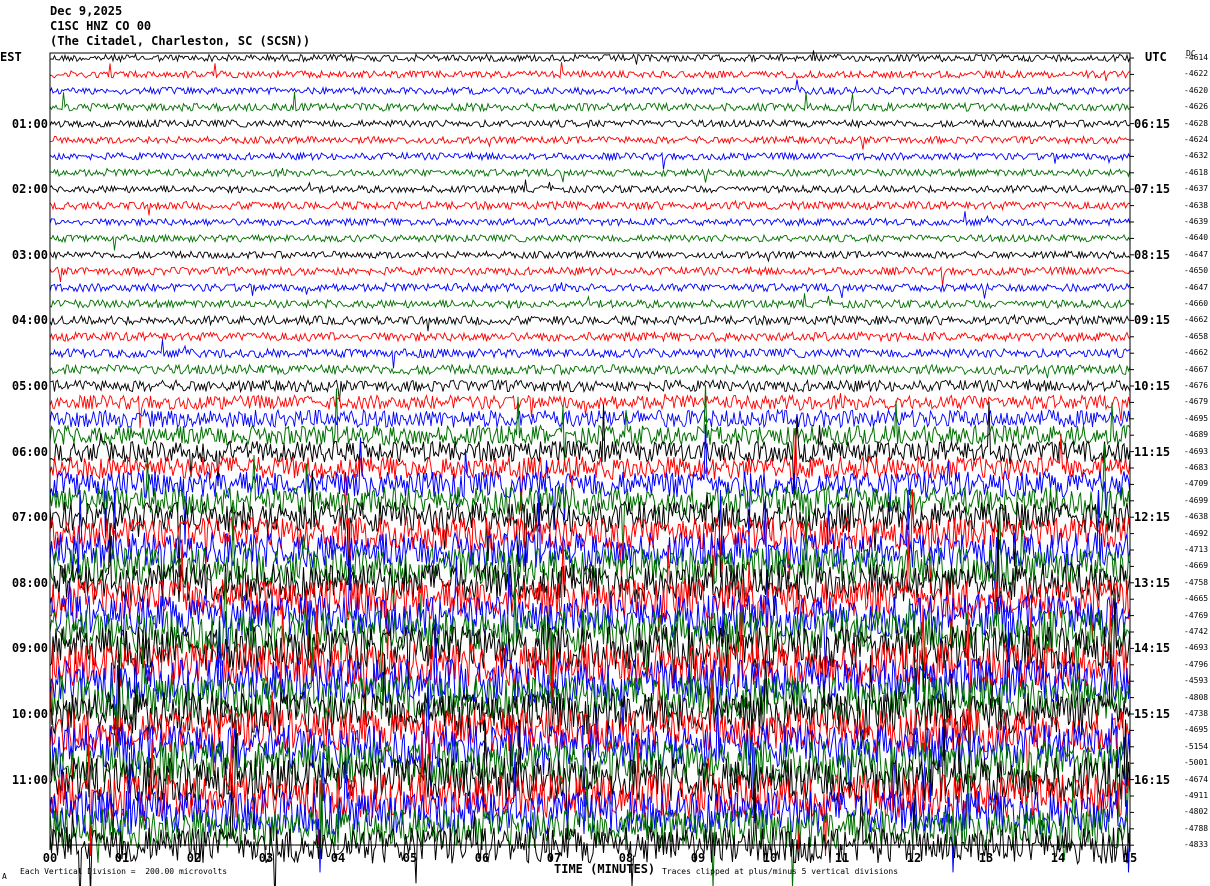 The image size is (1210, 886). Describe the element at coordinates (101, 26) in the screenshot. I see `station-code: C1SC HNZ CO 00` at that location.